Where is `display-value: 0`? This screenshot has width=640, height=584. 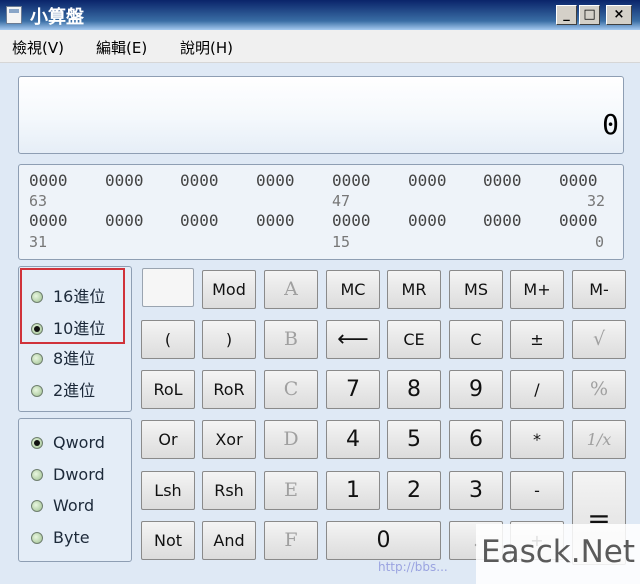 display-value: 0 is located at coordinates (610, 124).